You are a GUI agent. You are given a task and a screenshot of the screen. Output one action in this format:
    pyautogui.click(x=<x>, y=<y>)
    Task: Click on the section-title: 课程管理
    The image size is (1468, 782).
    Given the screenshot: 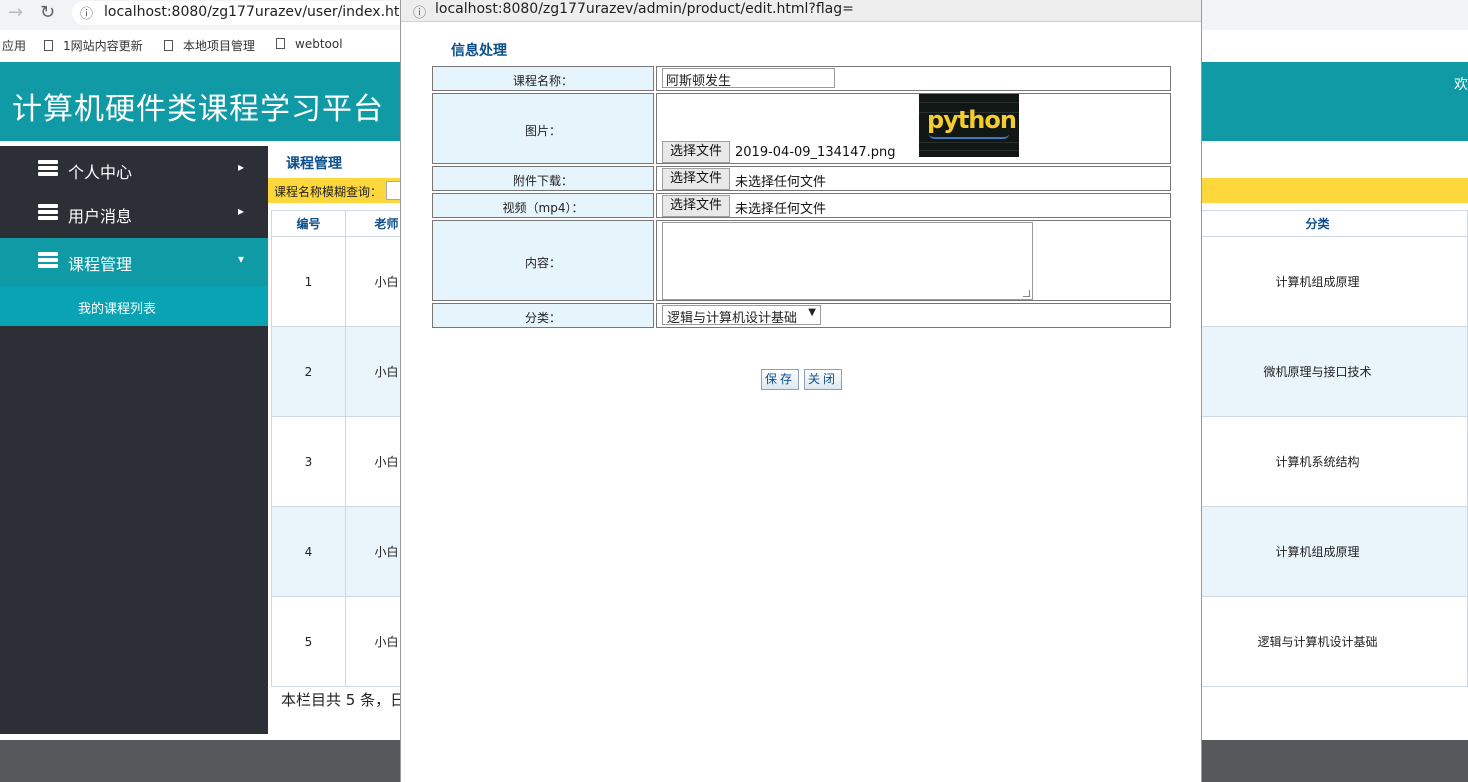 What is the action you would take?
    pyautogui.click(x=314, y=164)
    